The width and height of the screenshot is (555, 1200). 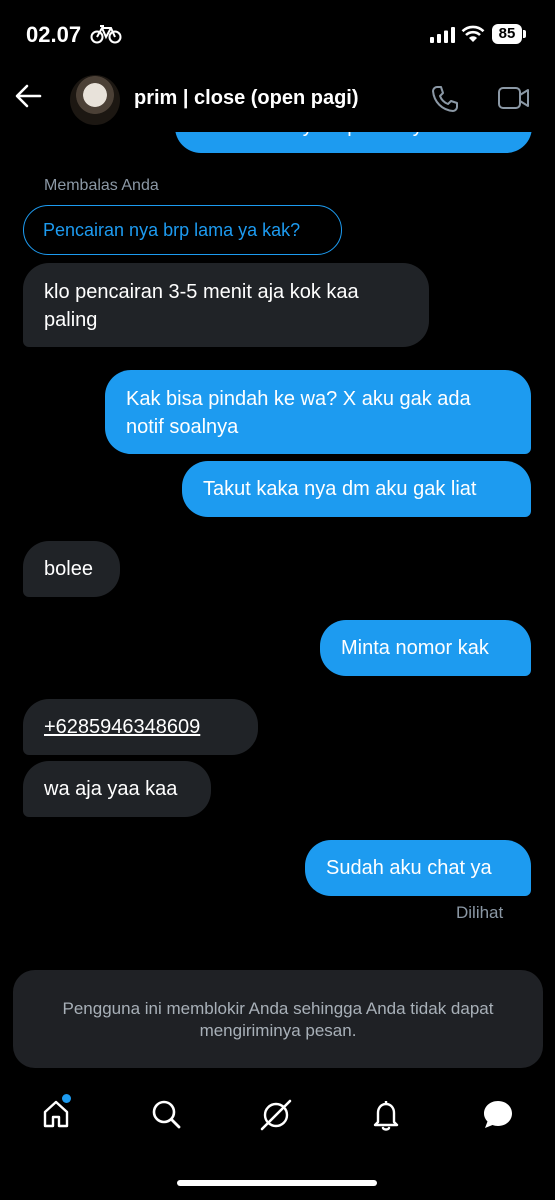 What do you see at coordinates (480, 912) in the screenshot?
I see `seen-status: Dilihat` at bounding box center [480, 912].